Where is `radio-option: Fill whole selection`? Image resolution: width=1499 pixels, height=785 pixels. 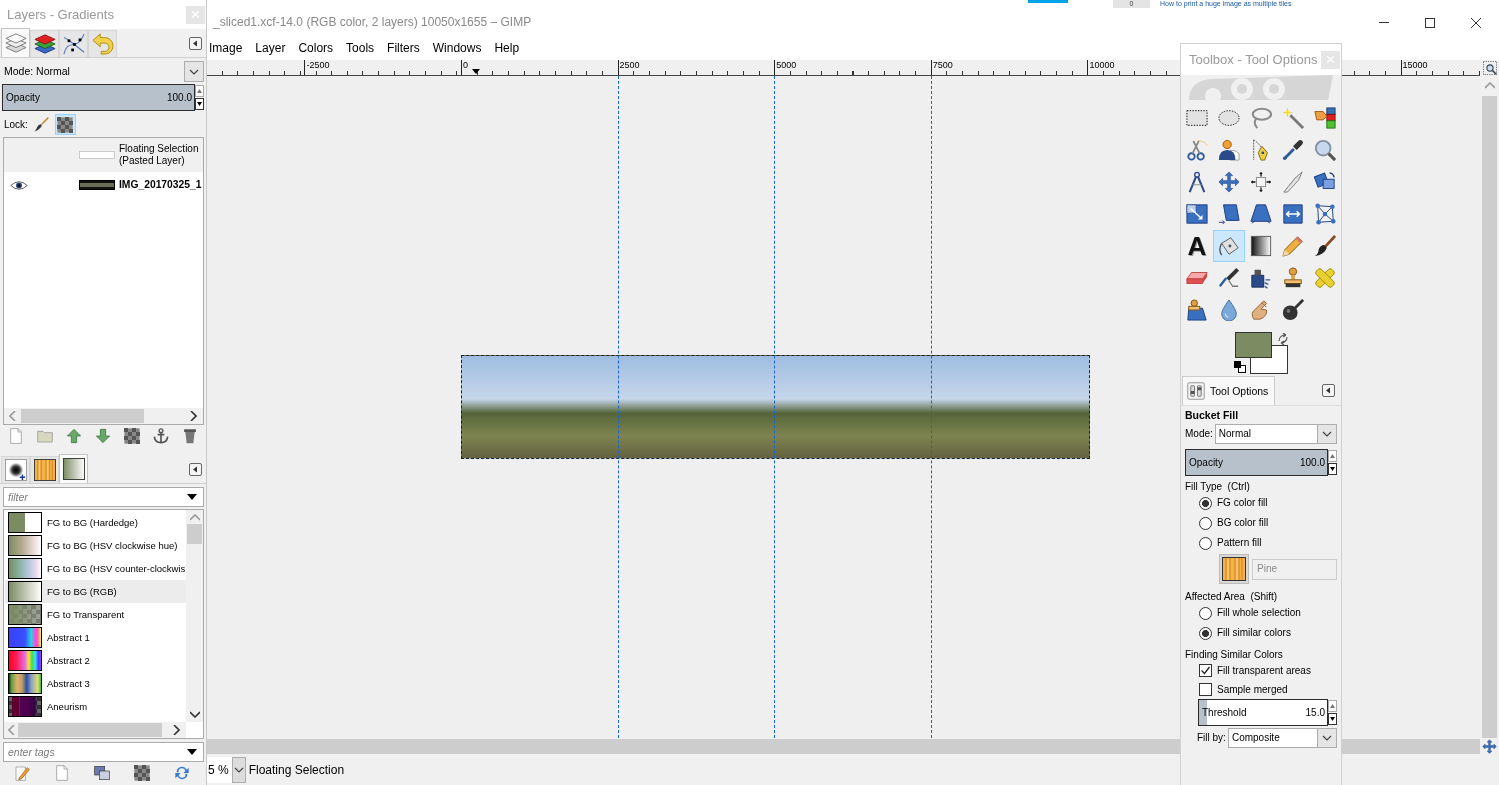 radio-option: Fill whole selection is located at coordinates (1261, 613).